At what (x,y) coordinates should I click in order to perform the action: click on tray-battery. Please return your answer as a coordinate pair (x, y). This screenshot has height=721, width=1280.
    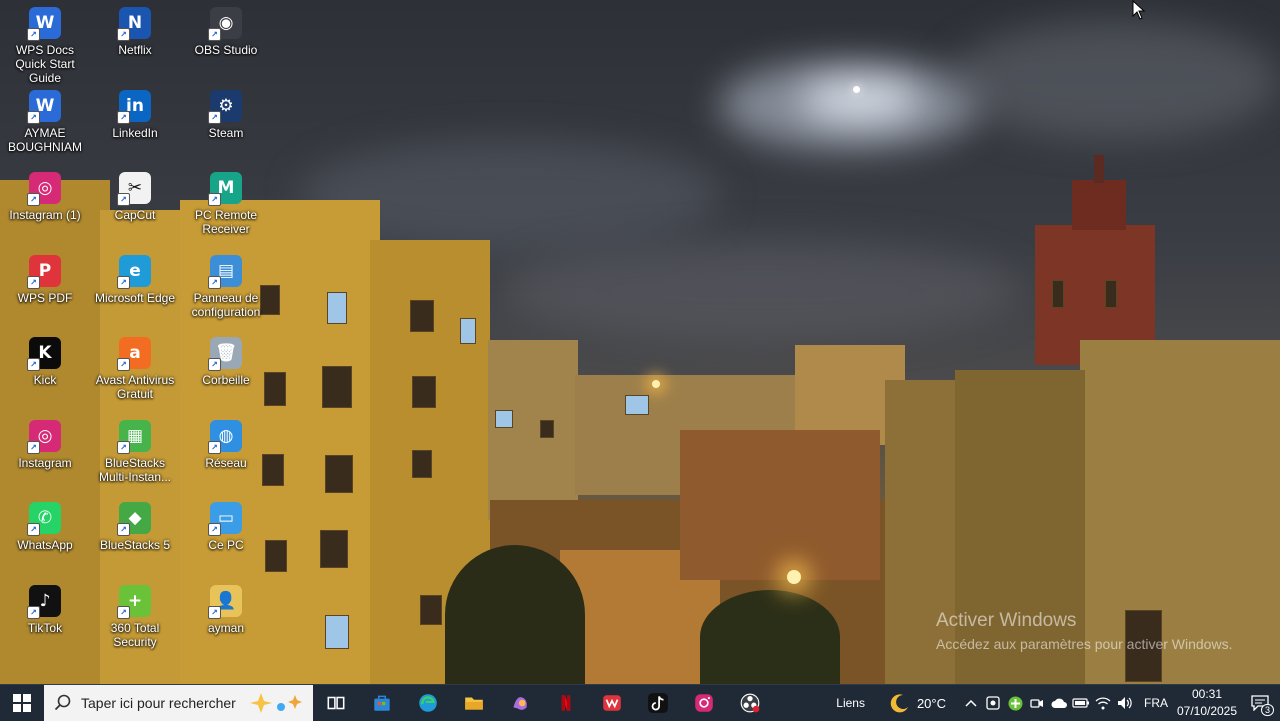
    Looking at the image, I should click on (1081, 703).